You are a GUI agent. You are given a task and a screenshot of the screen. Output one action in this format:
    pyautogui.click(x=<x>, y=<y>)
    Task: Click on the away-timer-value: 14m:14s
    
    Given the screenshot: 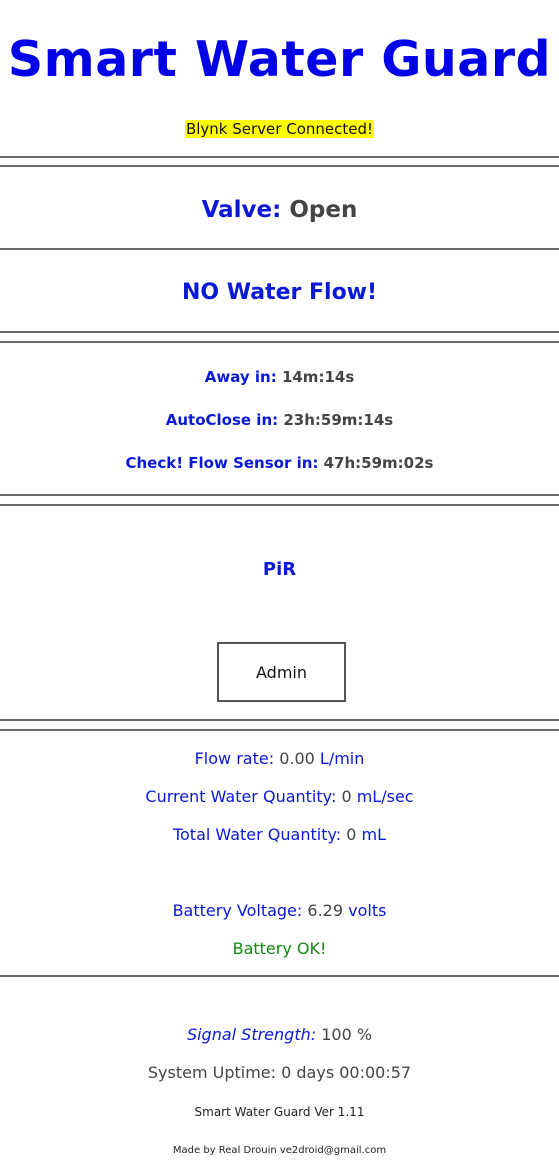 What is the action you would take?
    pyautogui.click(x=318, y=377)
    